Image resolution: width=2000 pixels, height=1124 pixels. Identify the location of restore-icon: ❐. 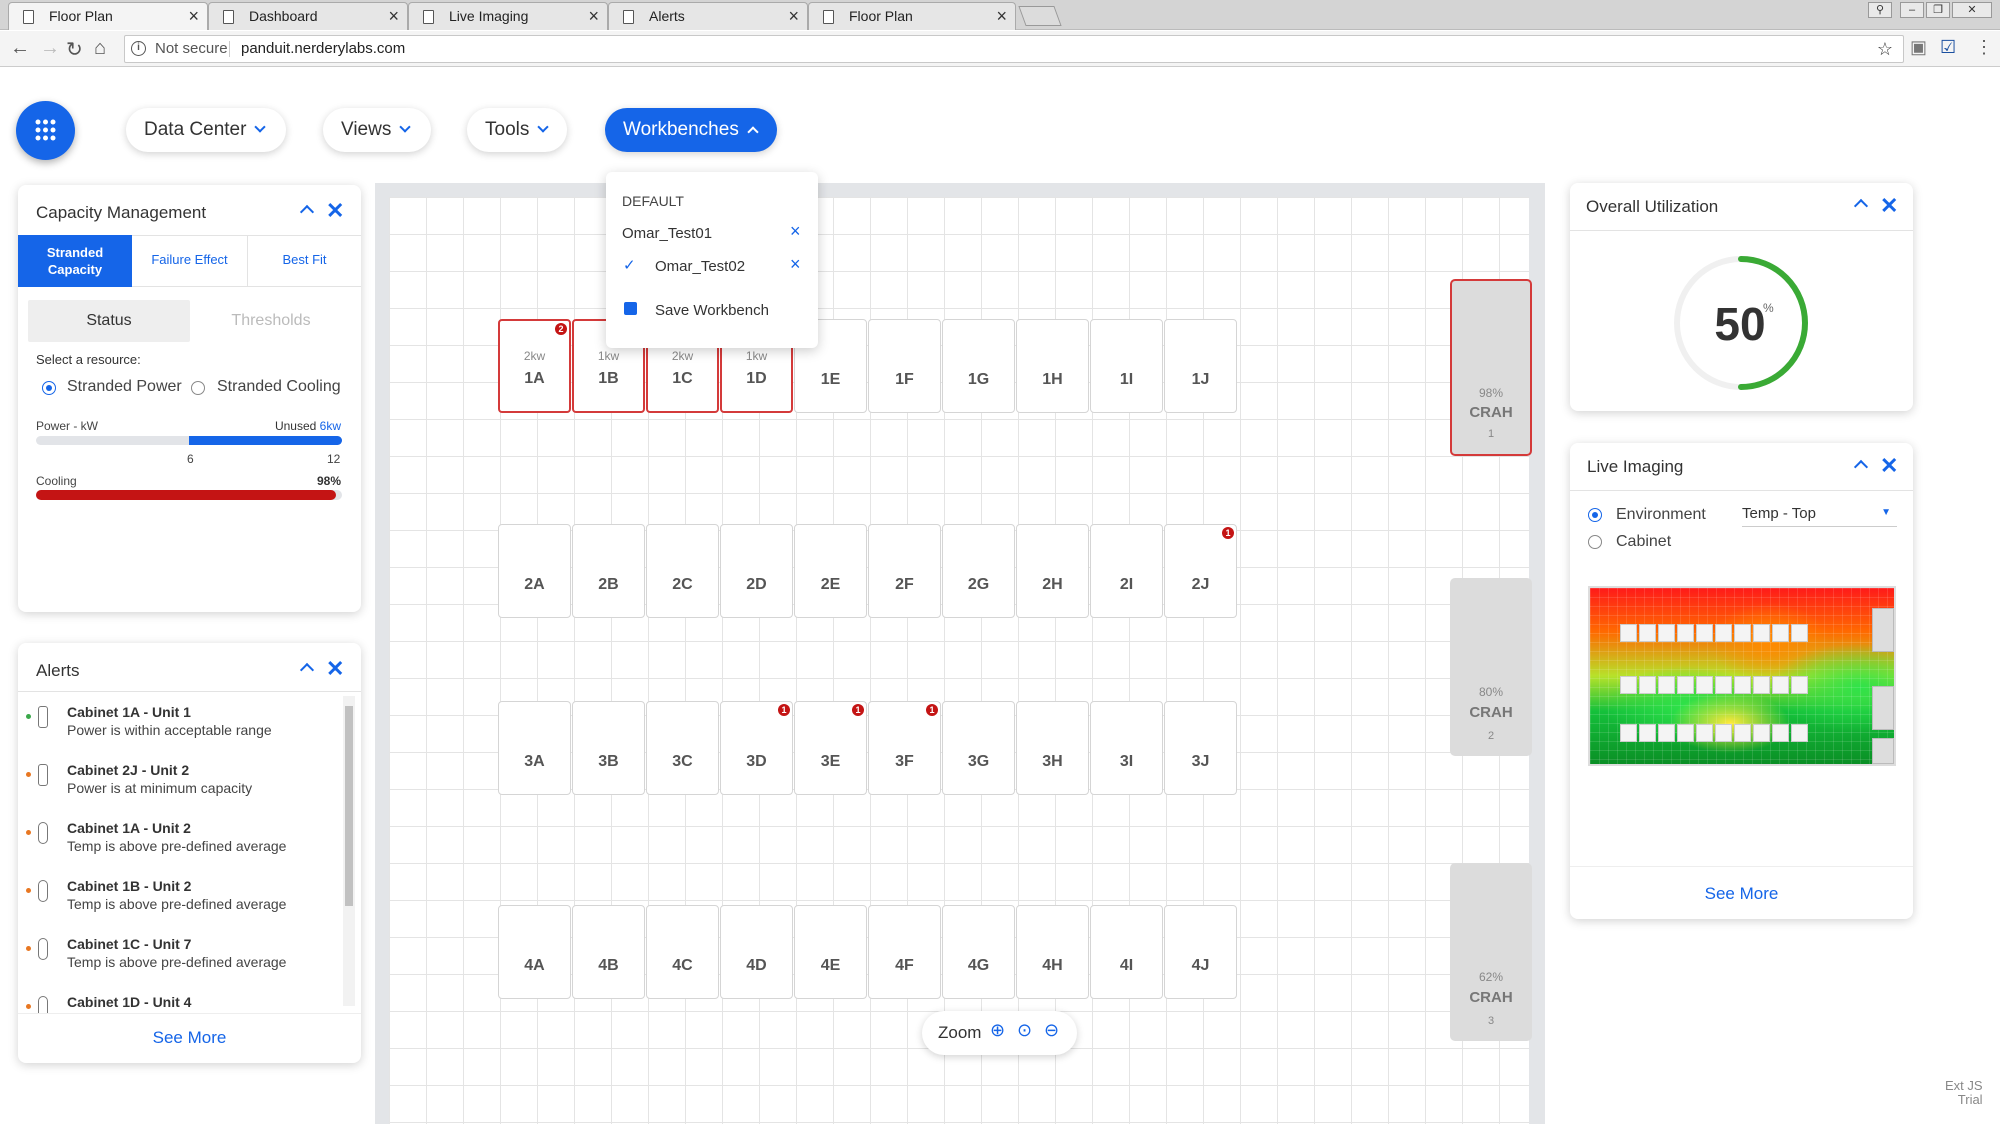
(1938, 10).